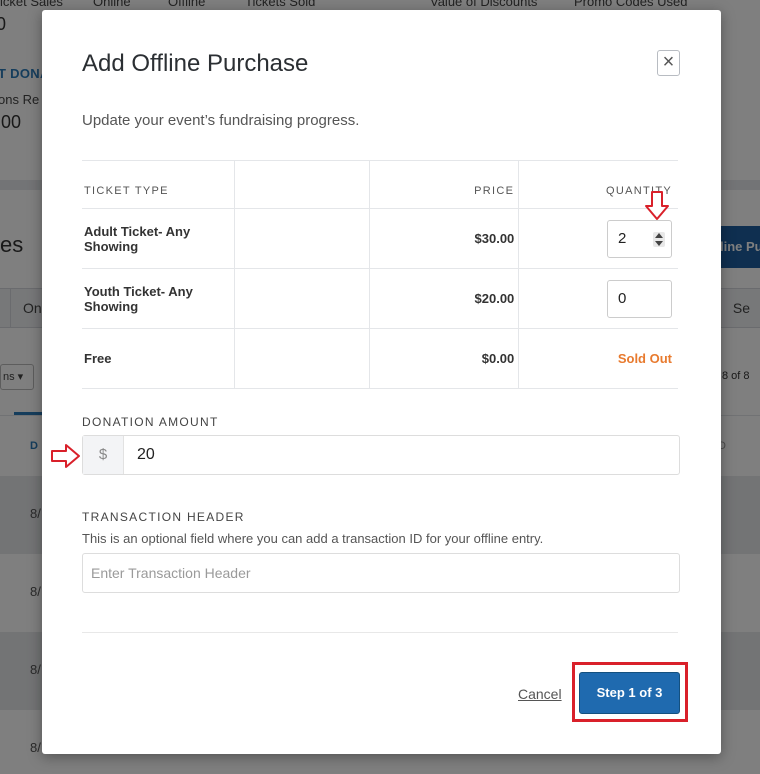  What do you see at coordinates (639, 298) in the screenshot?
I see `quantity-input-youth: 0` at bounding box center [639, 298].